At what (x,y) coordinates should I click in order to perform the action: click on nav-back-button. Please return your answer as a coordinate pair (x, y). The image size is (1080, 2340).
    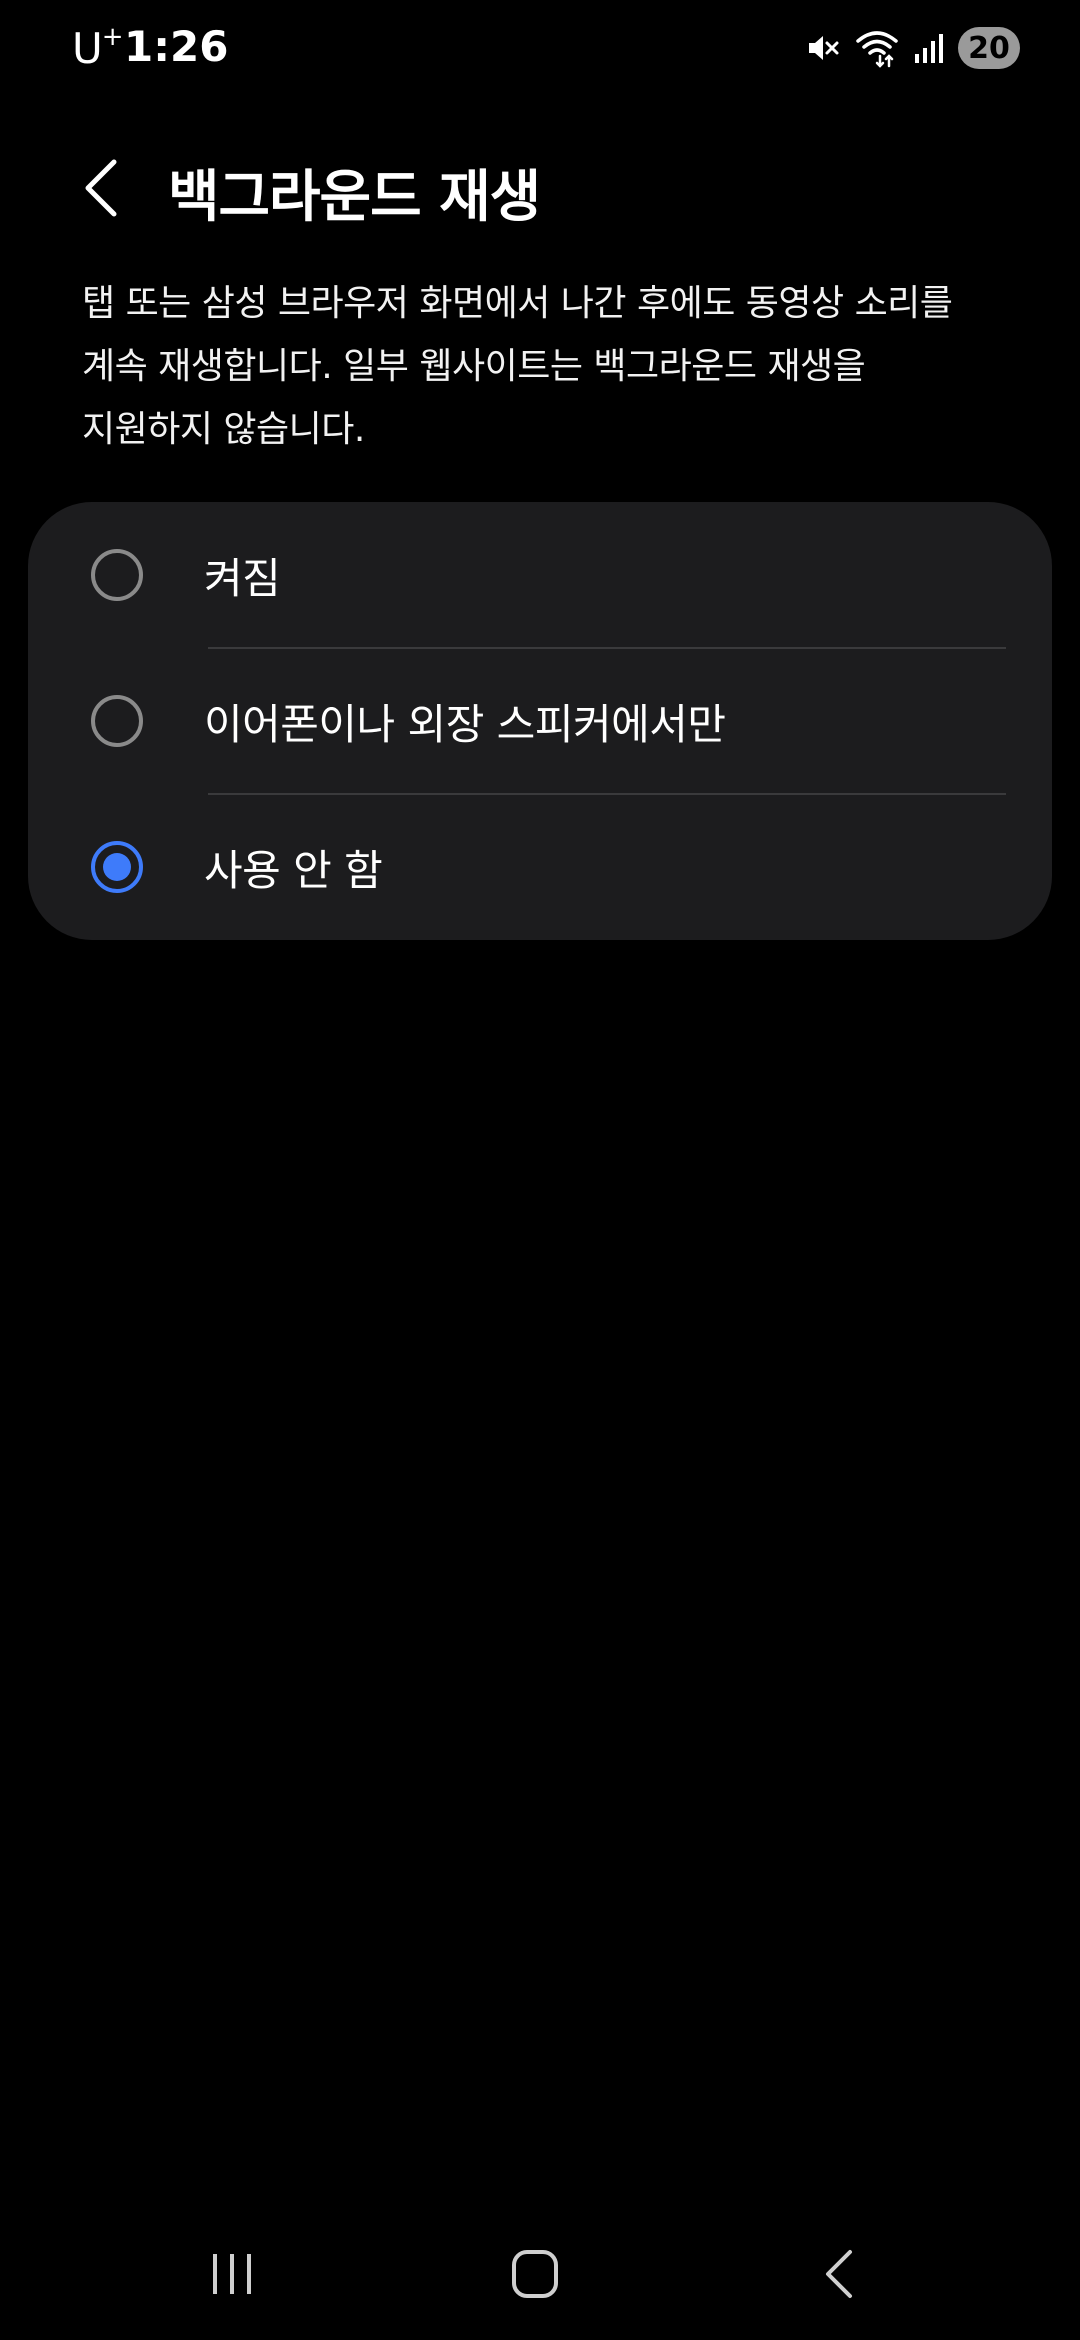
    Looking at the image, I should click on (840, 2276).